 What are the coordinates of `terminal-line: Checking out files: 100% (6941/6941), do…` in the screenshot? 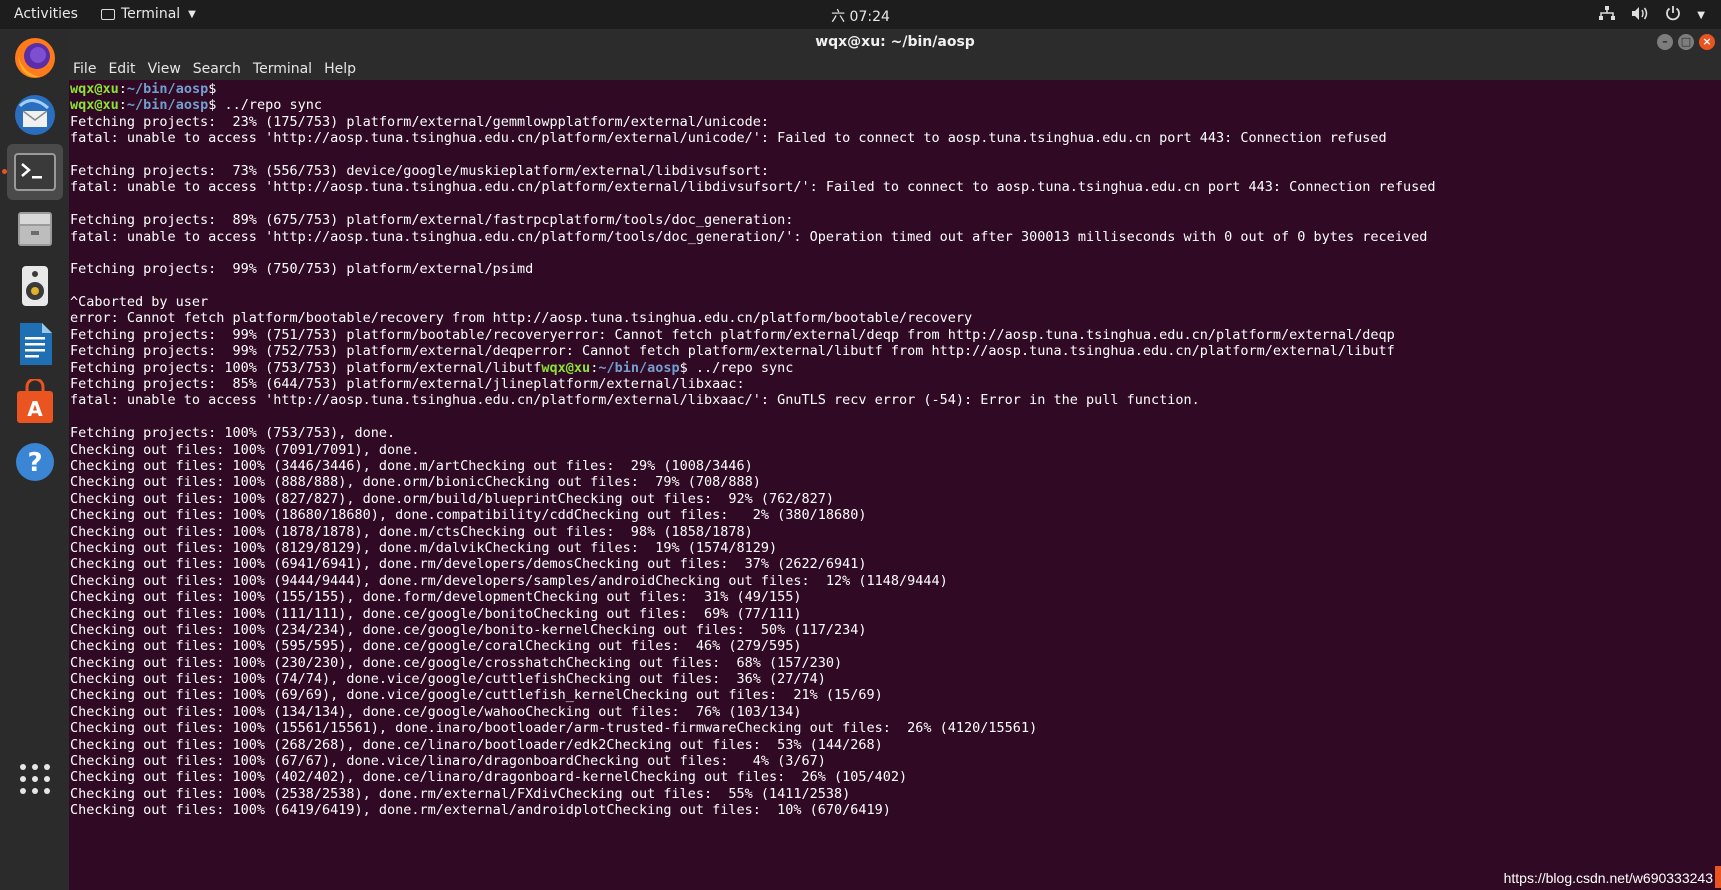 It's located at (752, 564).